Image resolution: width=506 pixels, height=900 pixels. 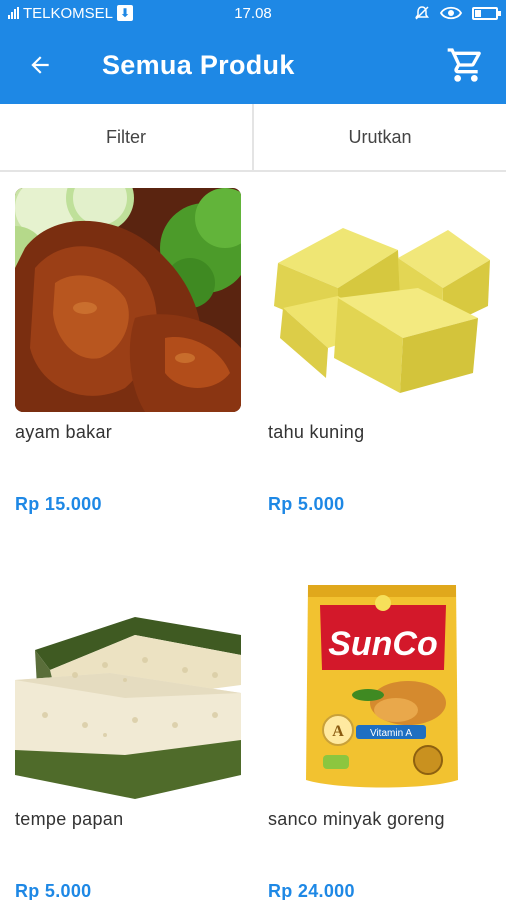 What do you see at coordinates (486, 13) in the screenshot?
I see `battery-icon` at bounding box center [486, 13].